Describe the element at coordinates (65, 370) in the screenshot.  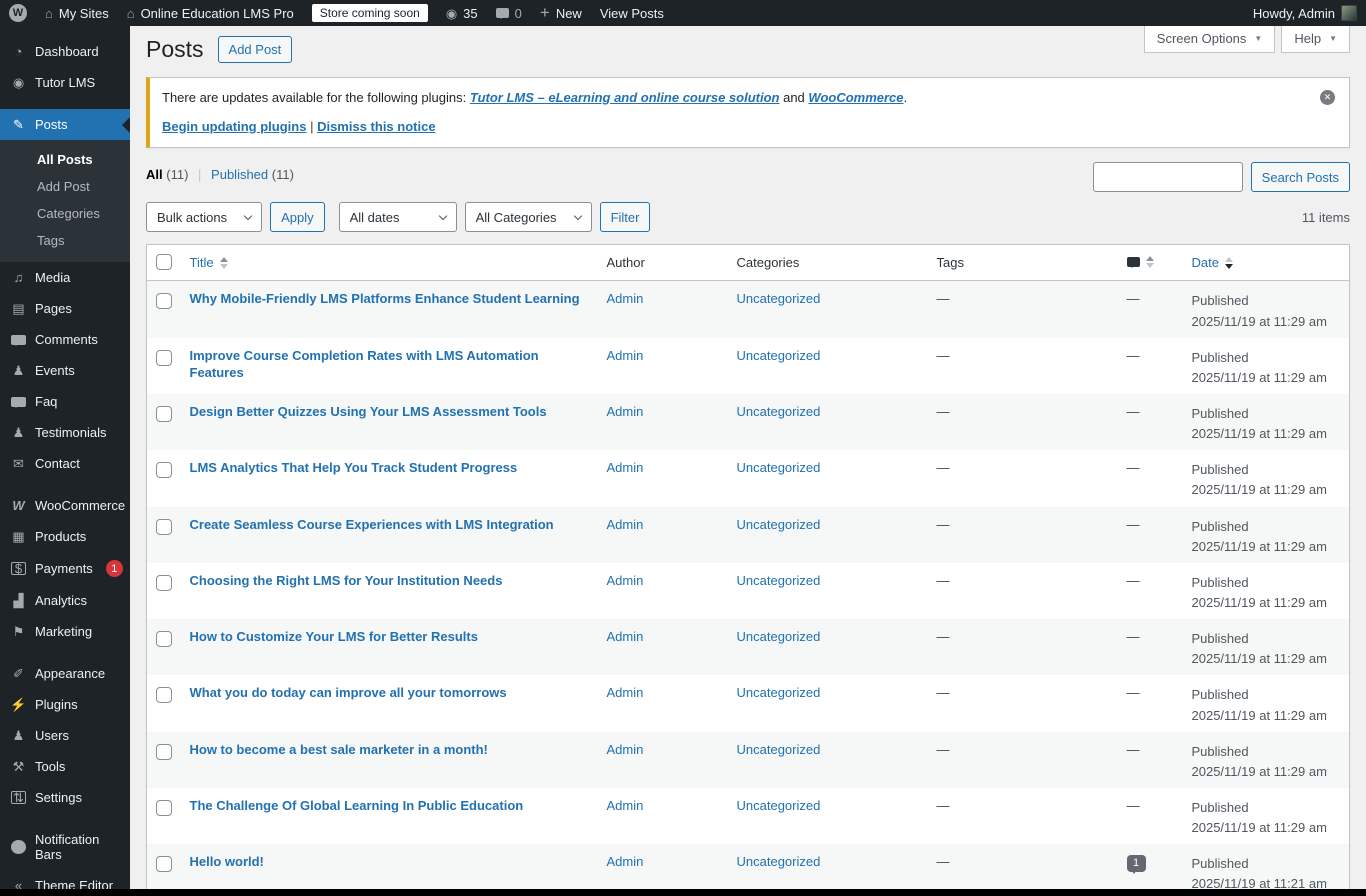
I see `sidebar-item-events: ♟ Events` at that location.